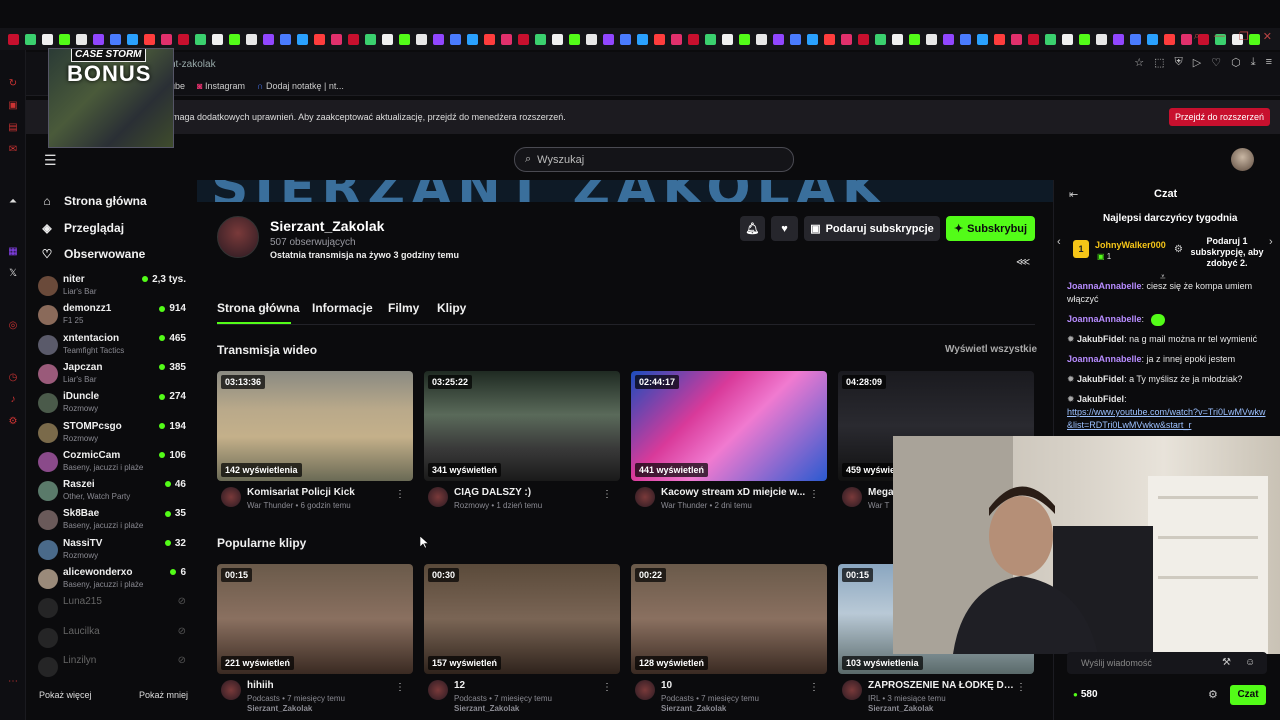  I want to click on target-icon: ◎, so click(13, 326).